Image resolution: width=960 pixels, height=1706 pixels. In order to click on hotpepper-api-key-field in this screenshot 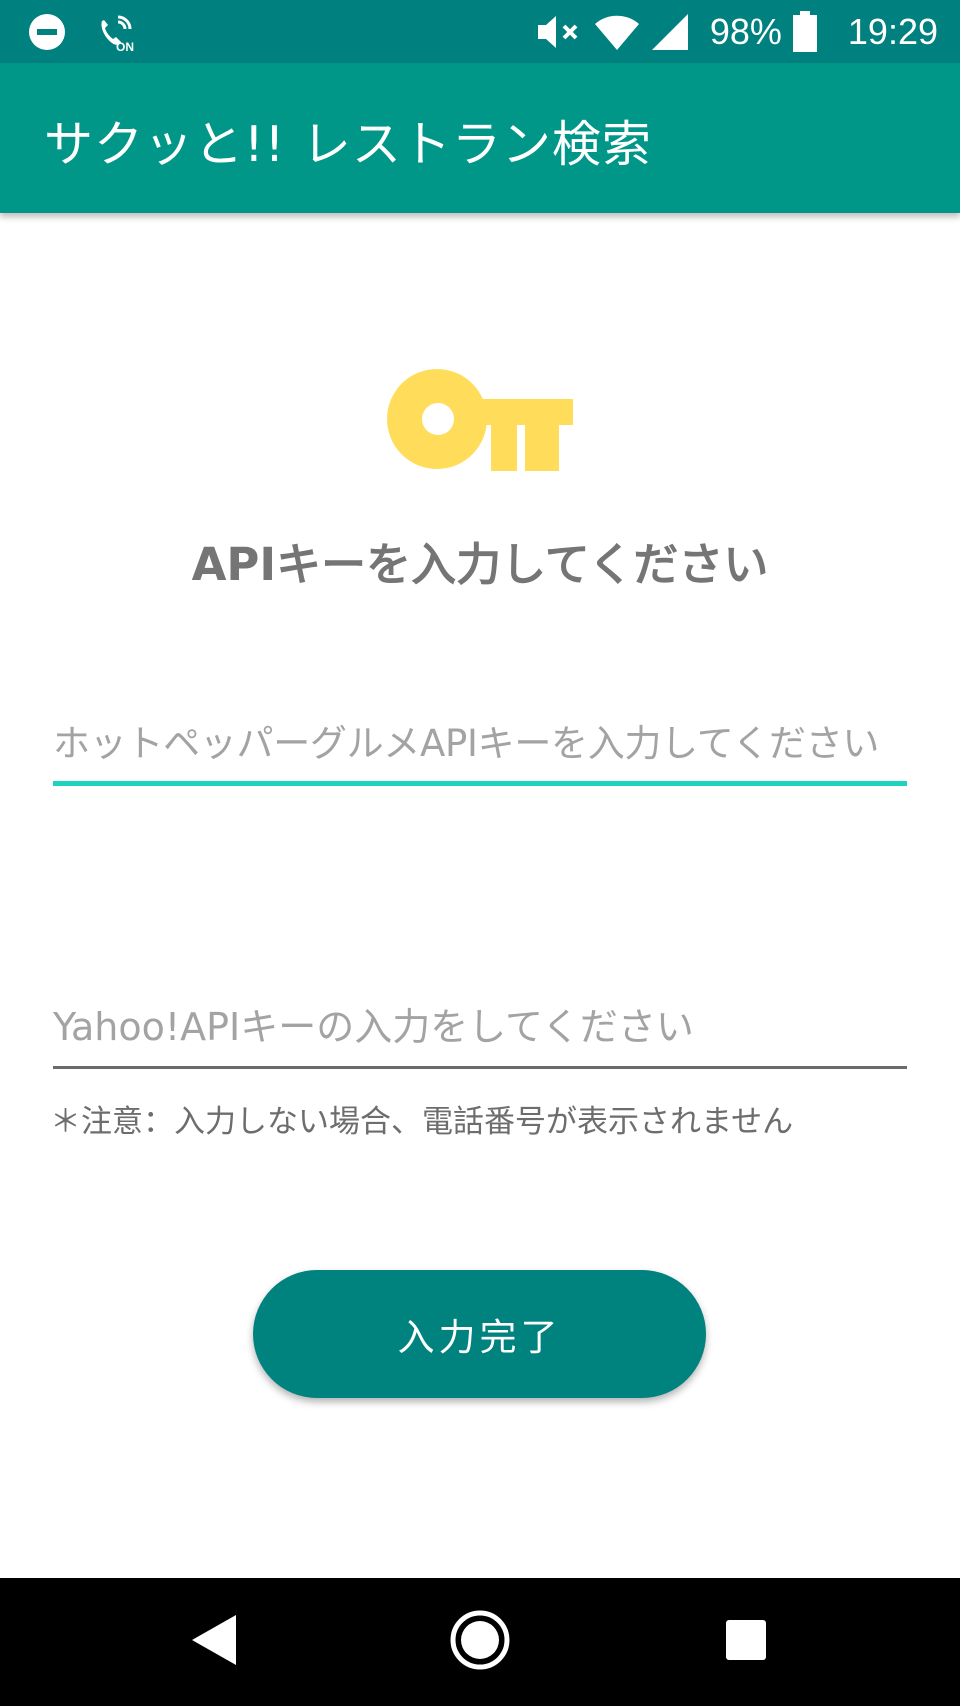, I will do `click(480, 746)`.